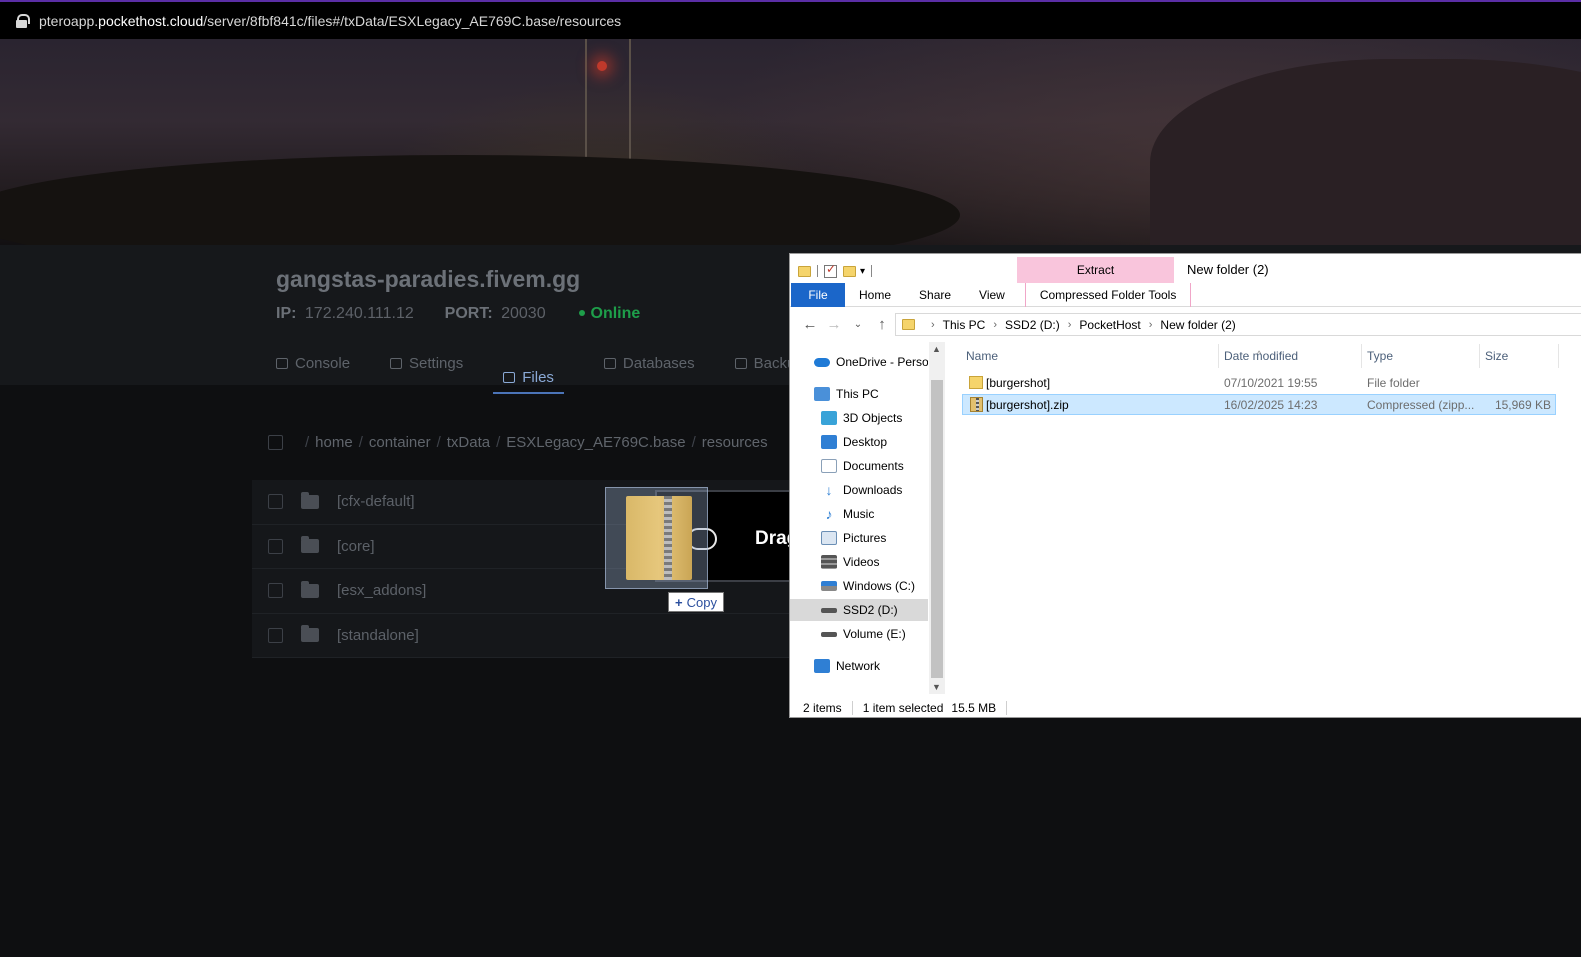 This screenshot has width=1581, height=957. Describe the element at coordinates (615, 313) in the screenshot. I see `status-badge: Online` at that location.